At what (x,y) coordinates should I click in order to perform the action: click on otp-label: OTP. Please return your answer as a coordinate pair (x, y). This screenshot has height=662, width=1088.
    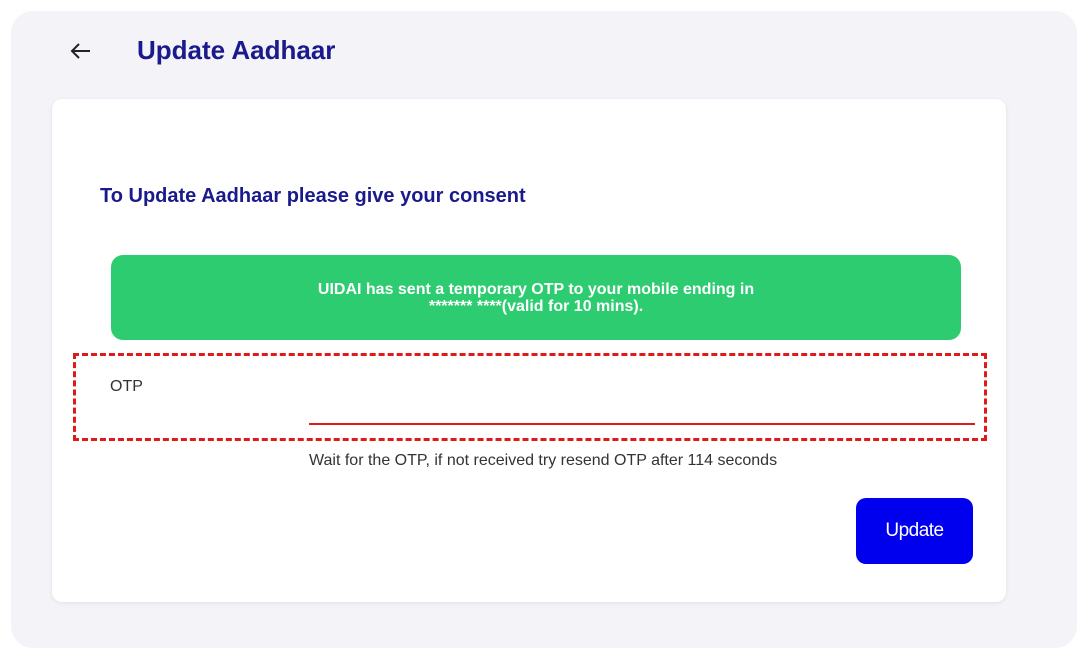
    Looking at the image, I should click on (126, 386).